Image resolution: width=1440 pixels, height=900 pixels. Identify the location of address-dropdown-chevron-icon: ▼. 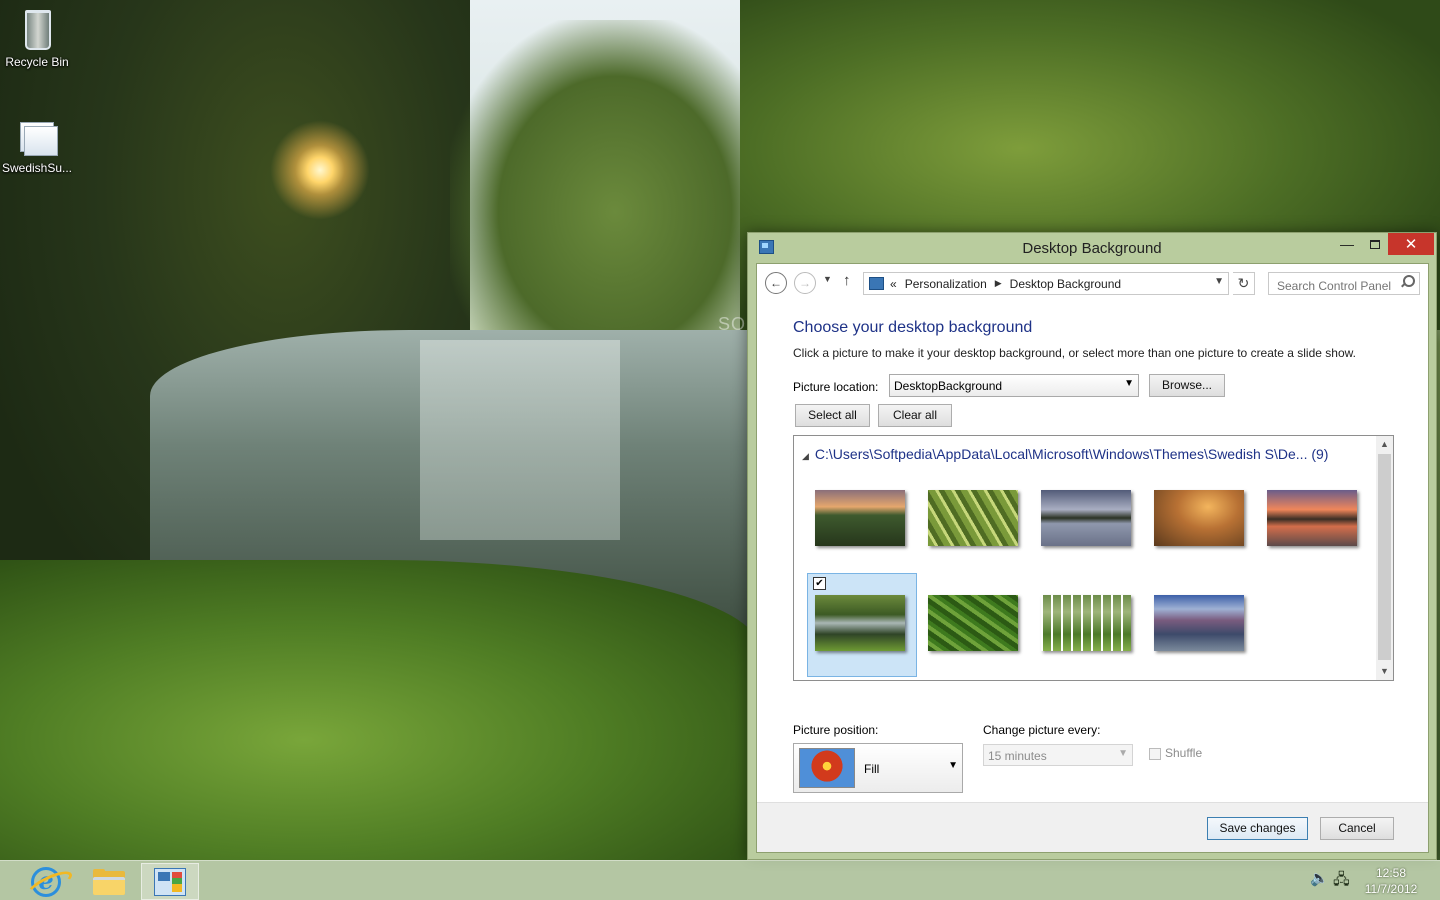
(1219, 281).